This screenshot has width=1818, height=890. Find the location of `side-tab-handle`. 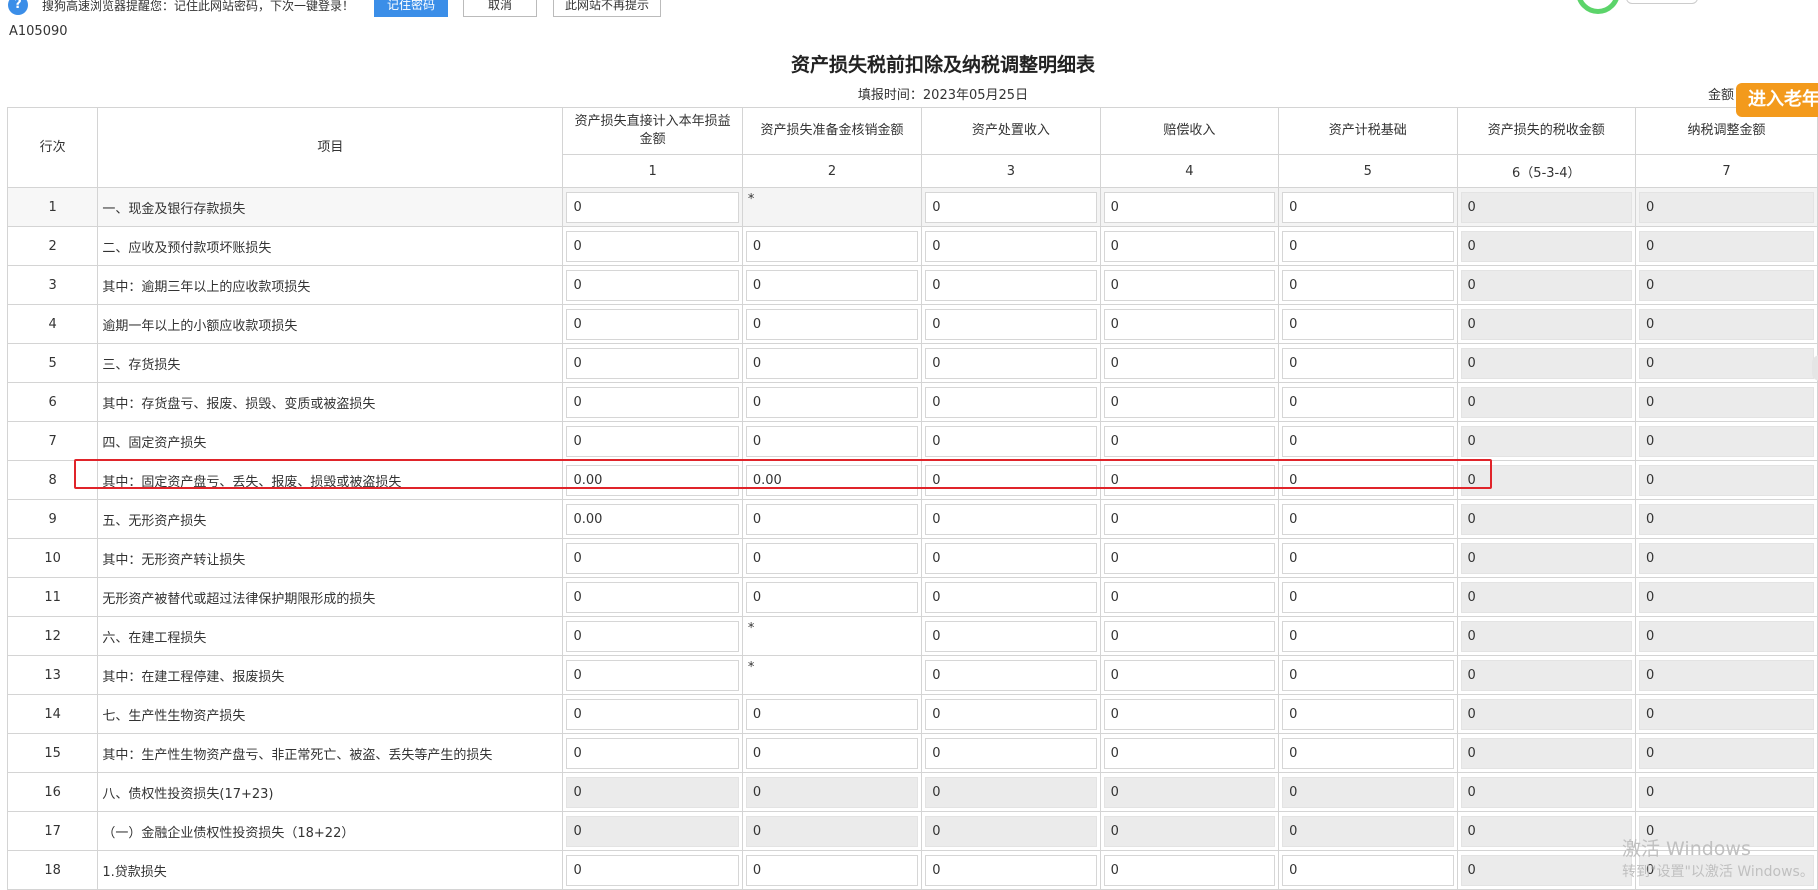

side-tab-handle is located at coordinates (1815, 368).